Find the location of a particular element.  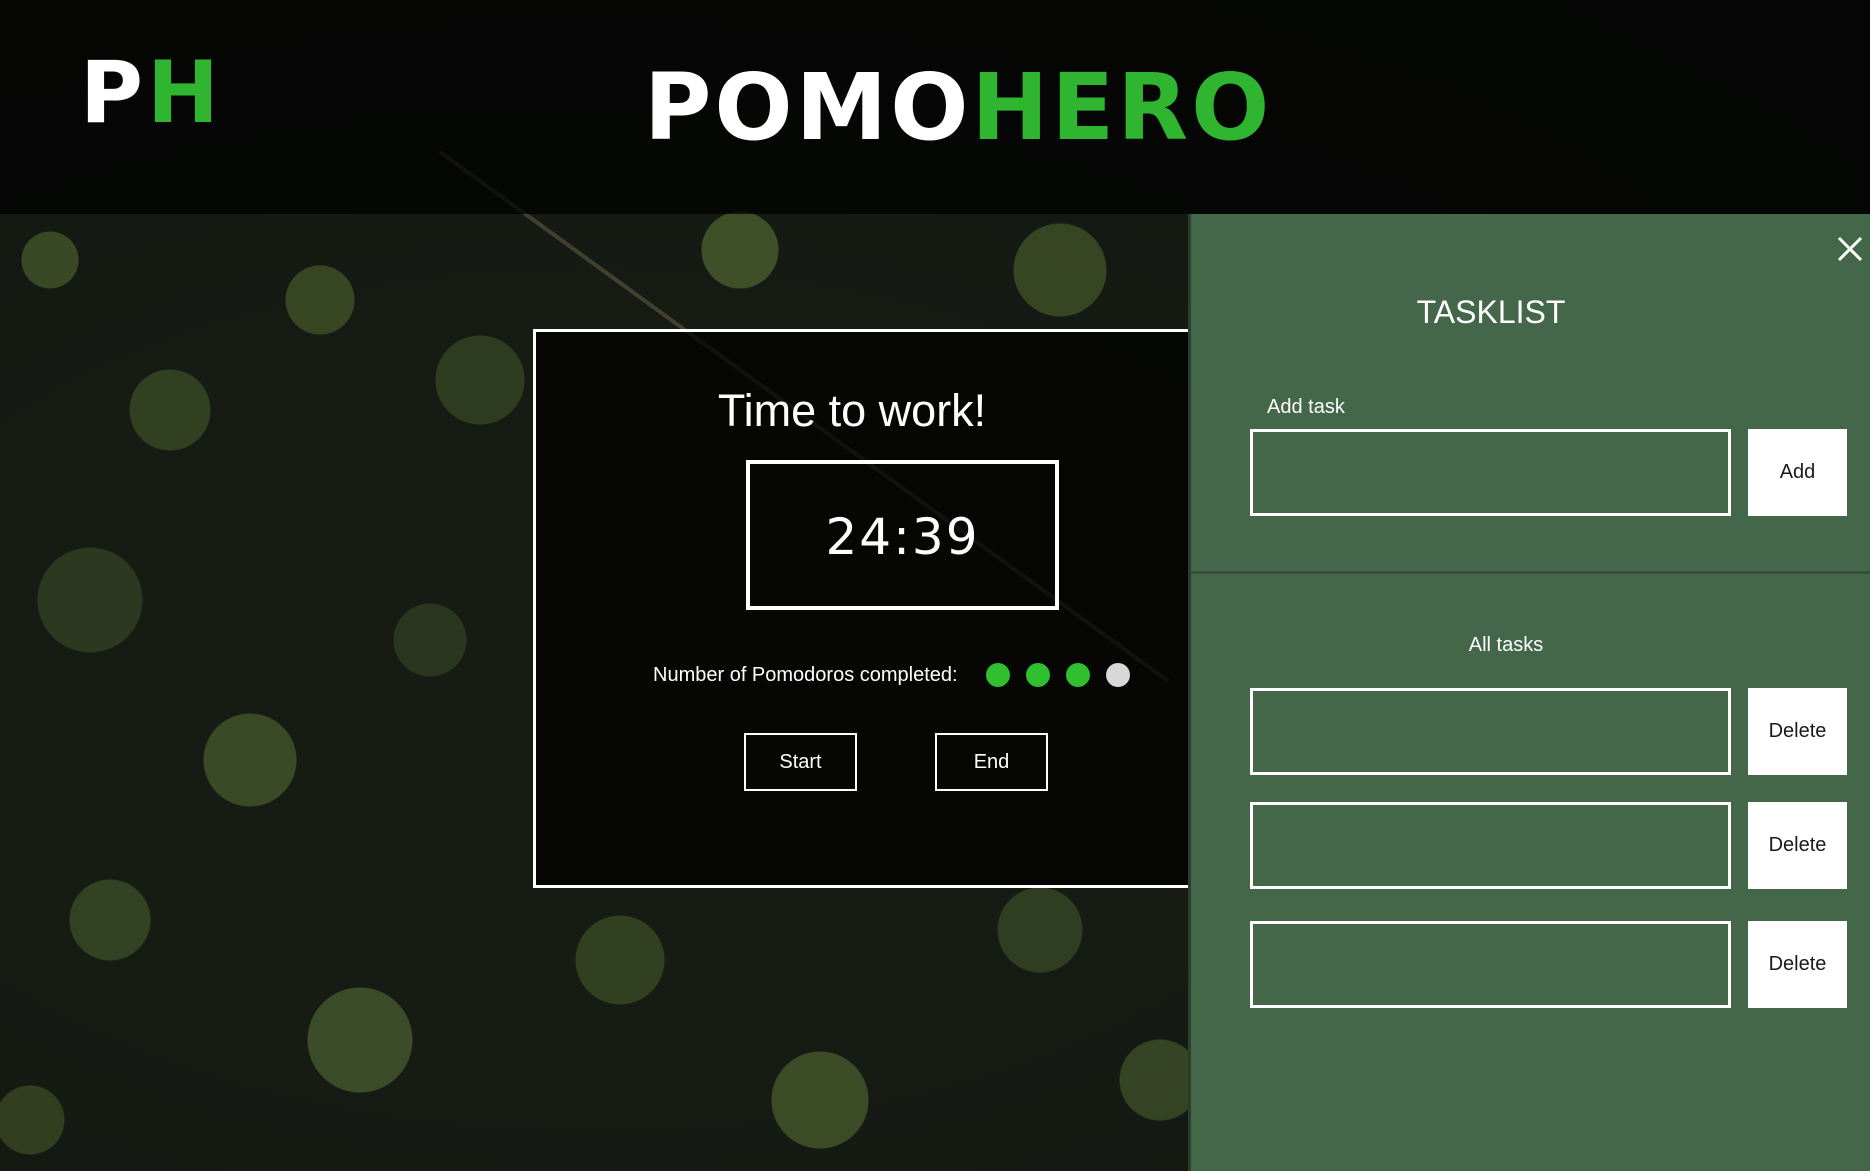

tasklist-title: TASKLIST is located at coordinates (1491, 312).